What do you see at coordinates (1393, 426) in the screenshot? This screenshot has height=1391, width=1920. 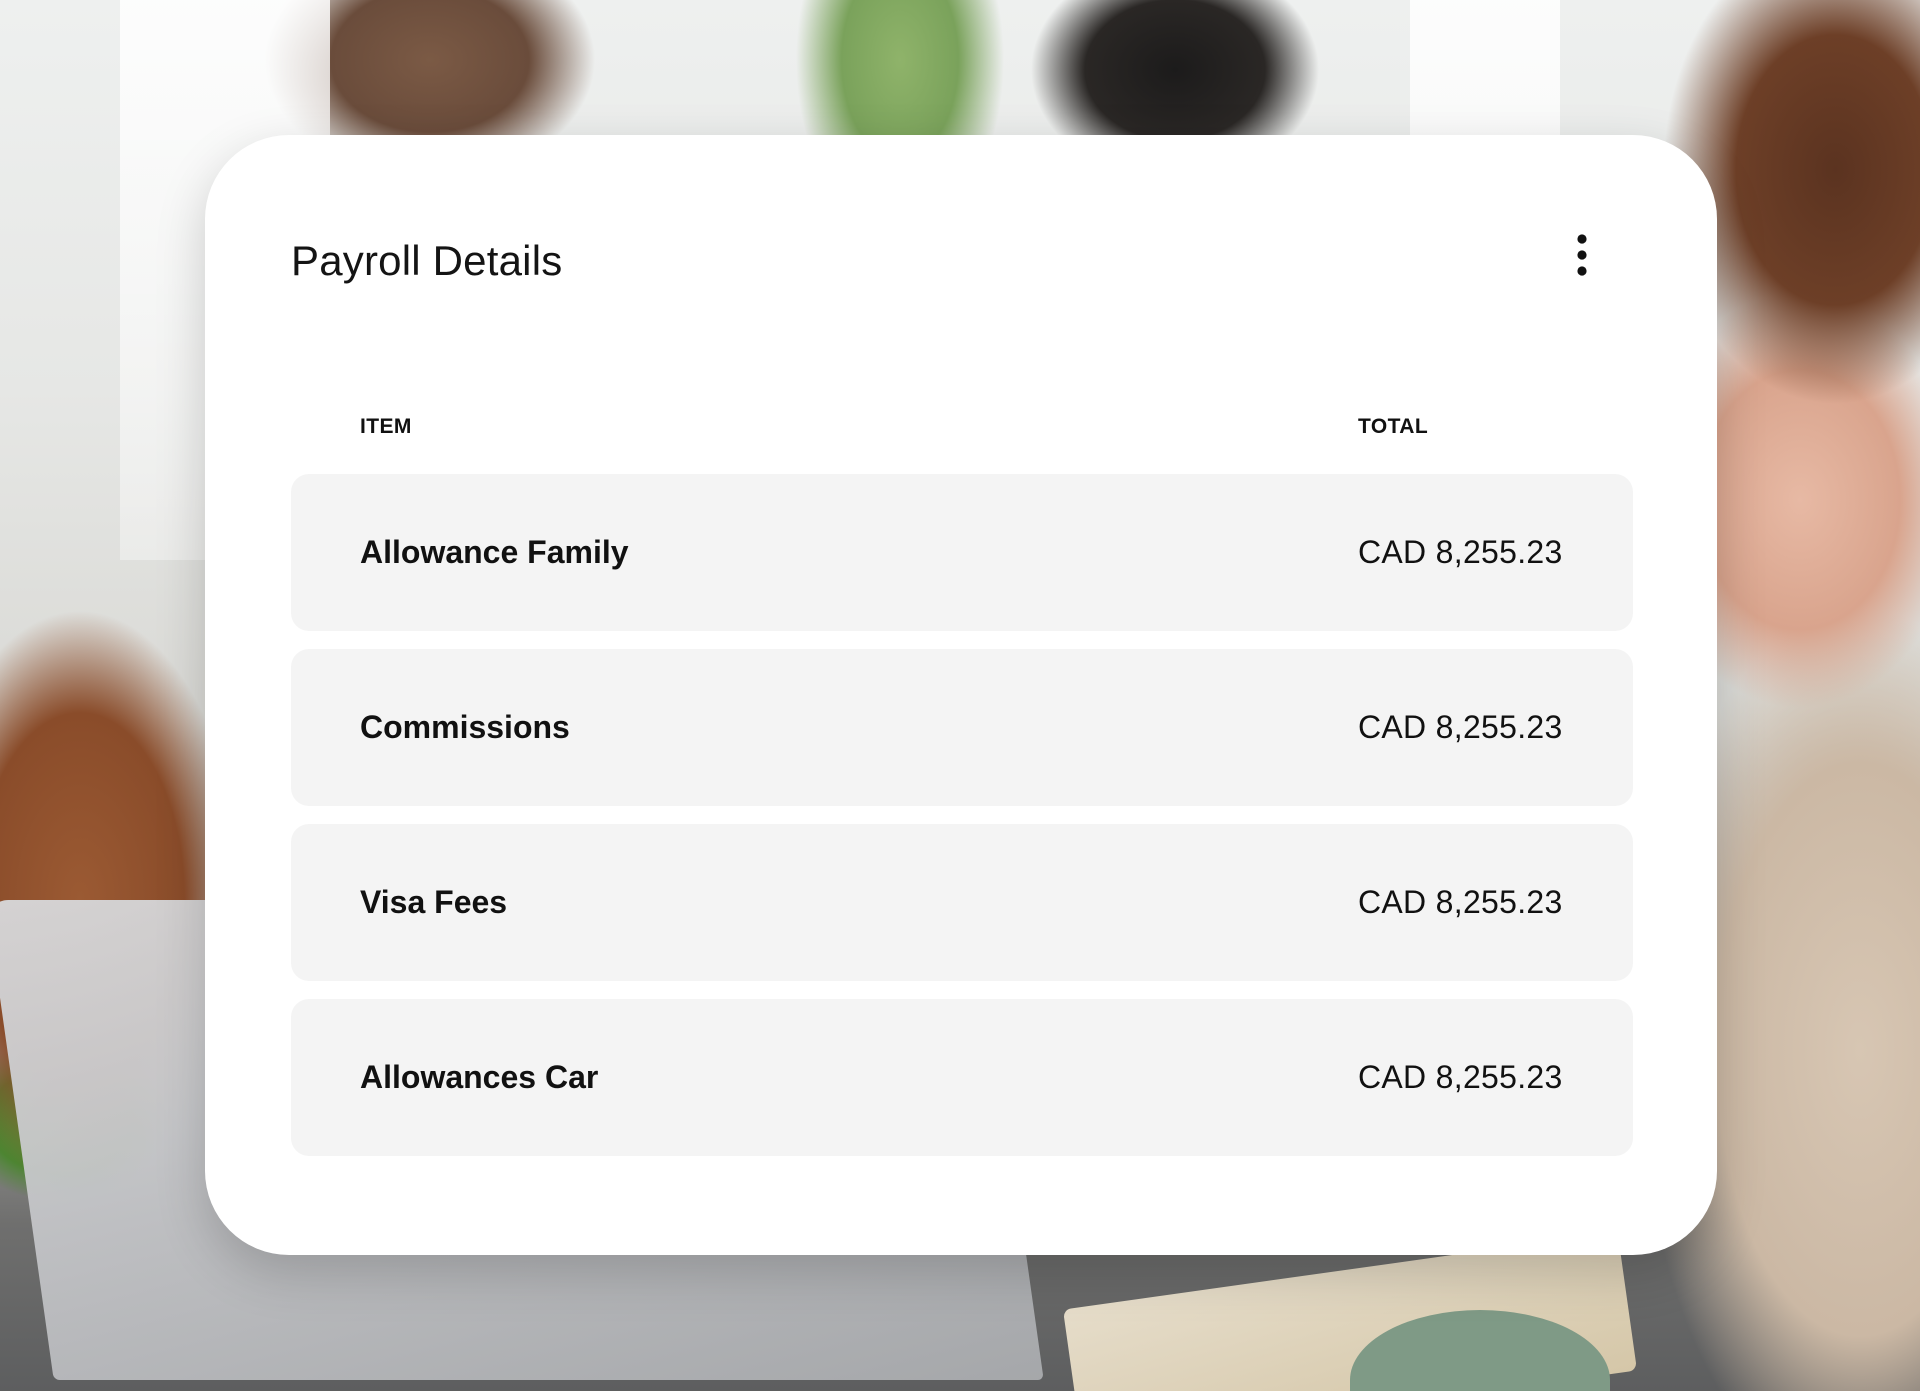 I see `column-header-total: TOTAL` at bounding box center [1393, 426].